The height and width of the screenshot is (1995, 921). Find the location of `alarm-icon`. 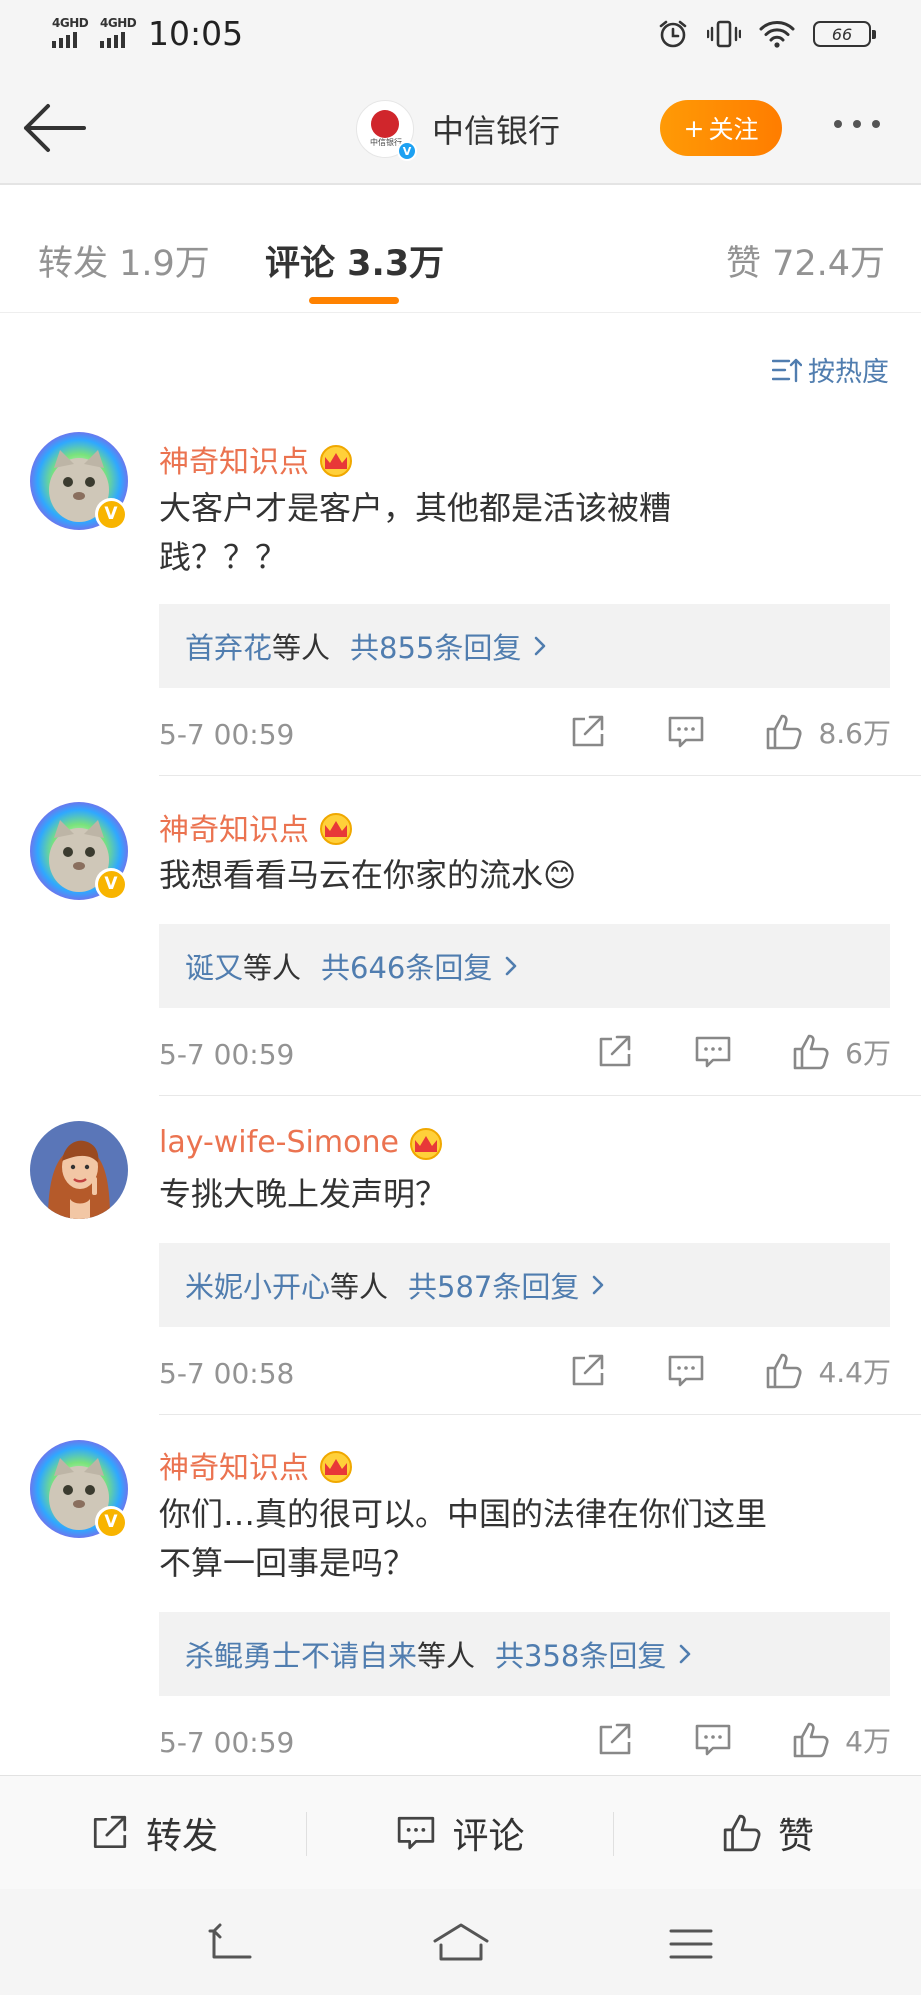

alarm-icon is located at coordinates (673, 34).